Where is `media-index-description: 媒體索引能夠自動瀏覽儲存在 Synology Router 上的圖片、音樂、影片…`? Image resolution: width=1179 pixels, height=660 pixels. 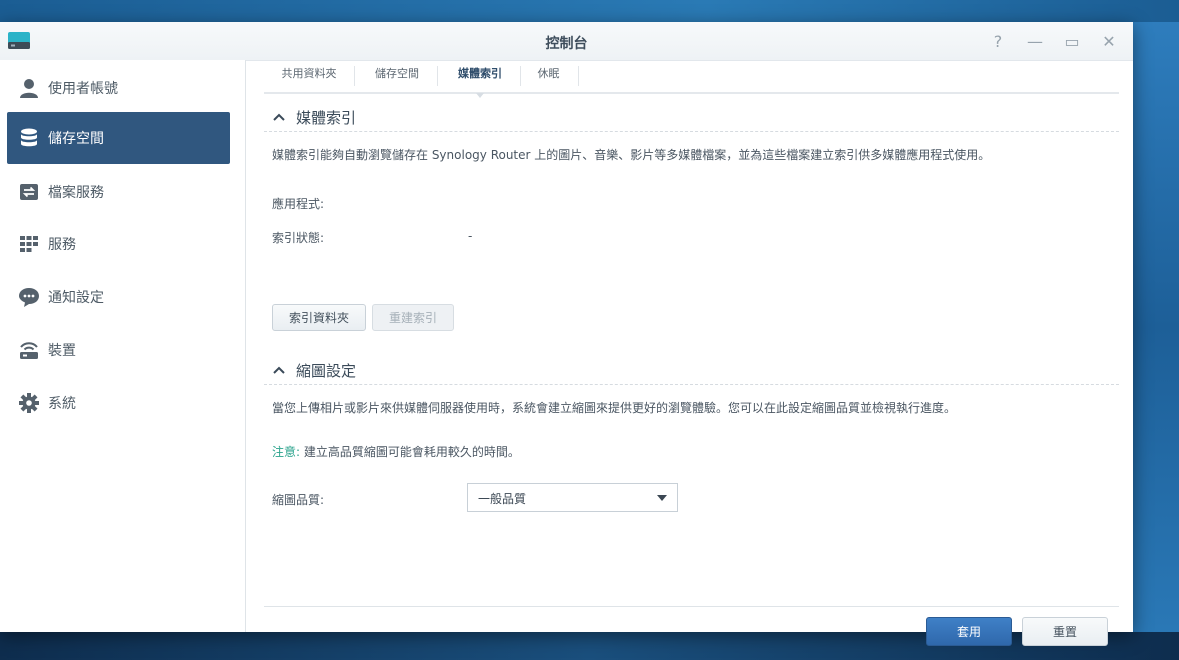
media-index-description: 媒體索引能夠自動瀏覽儲存在 Synology Router 上的圖片、音樂、影片… is located at coordinates (631, 155).